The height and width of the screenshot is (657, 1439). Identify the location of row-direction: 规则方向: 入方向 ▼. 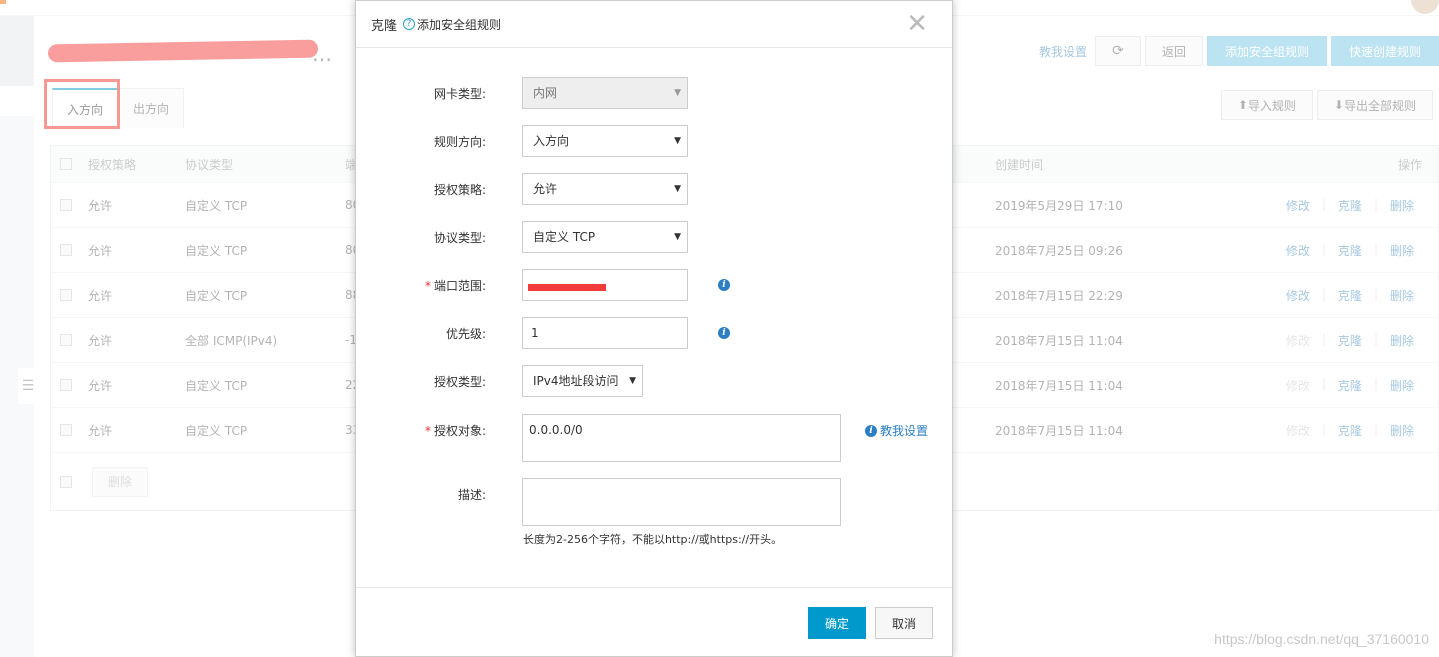
(522, 141).